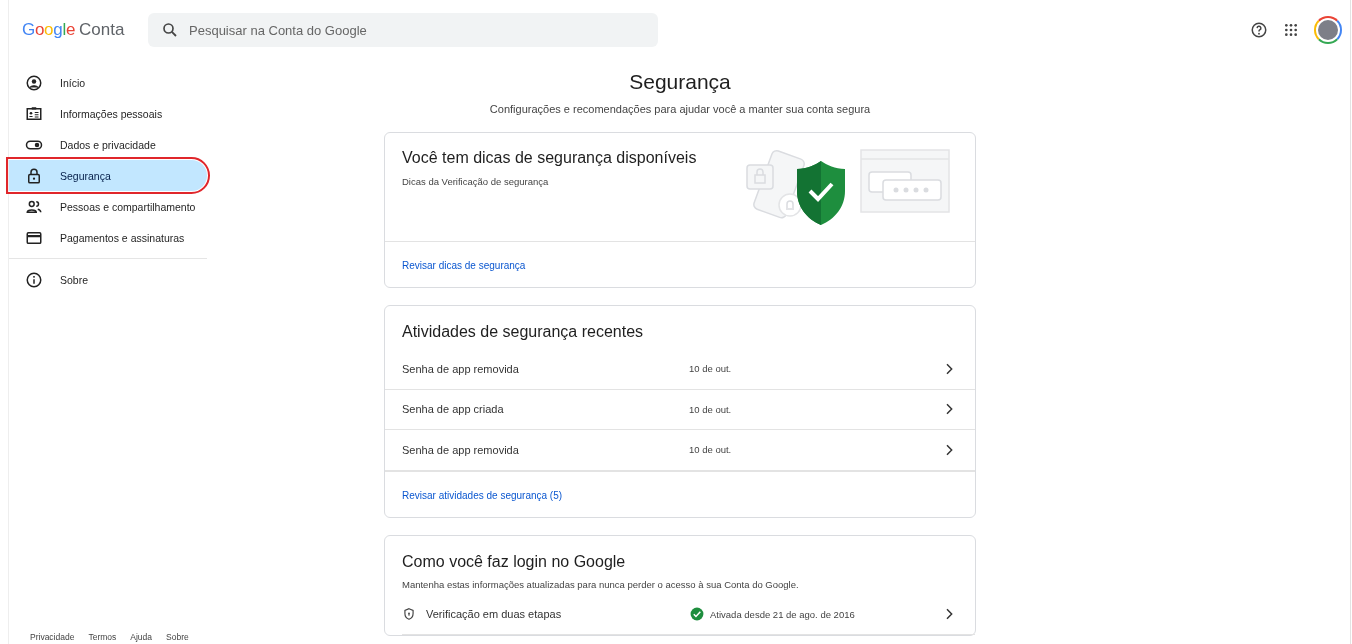  Describe the element at coordinates (482, 495) in the screenshot. I see `review-activity-link: Revisar atividades de segurança (5)` at that location.